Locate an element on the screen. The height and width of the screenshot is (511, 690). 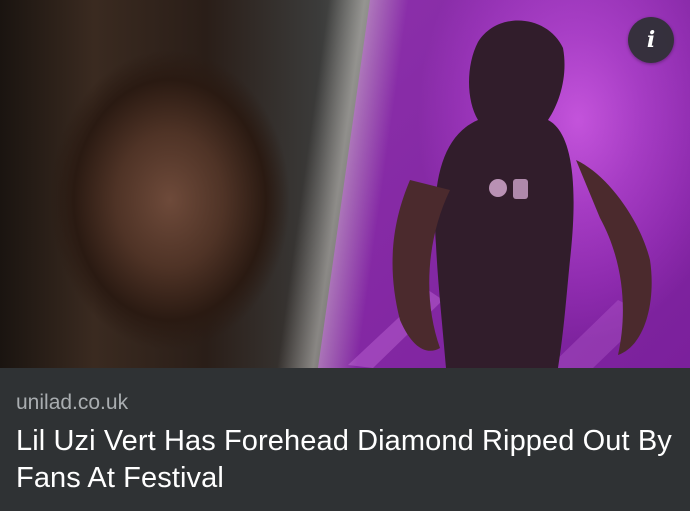
info-icon: i is located at coordinates (651, 40).